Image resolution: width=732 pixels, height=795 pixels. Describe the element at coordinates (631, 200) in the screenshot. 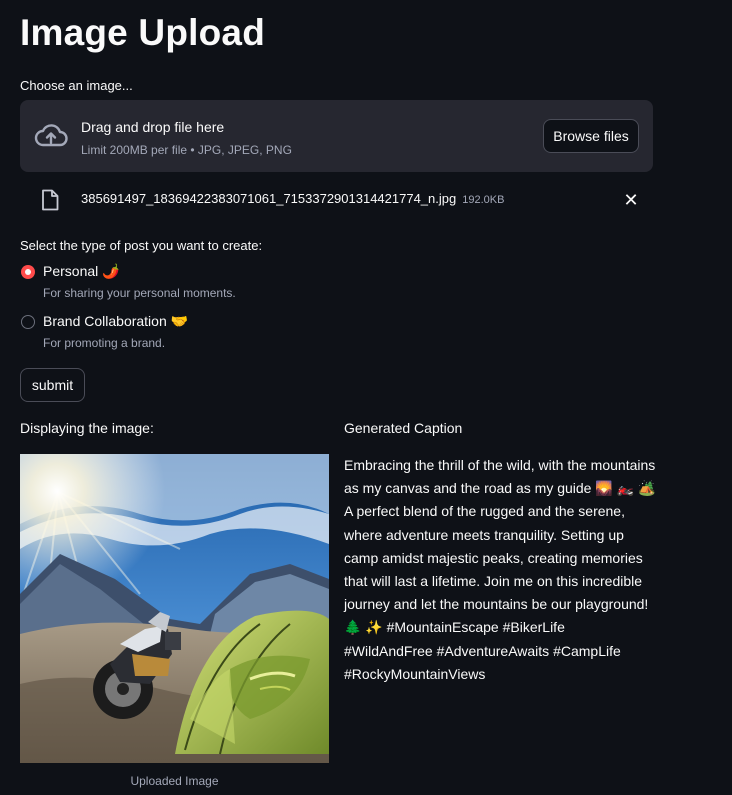

I see `close-icon: ✕` at that location.